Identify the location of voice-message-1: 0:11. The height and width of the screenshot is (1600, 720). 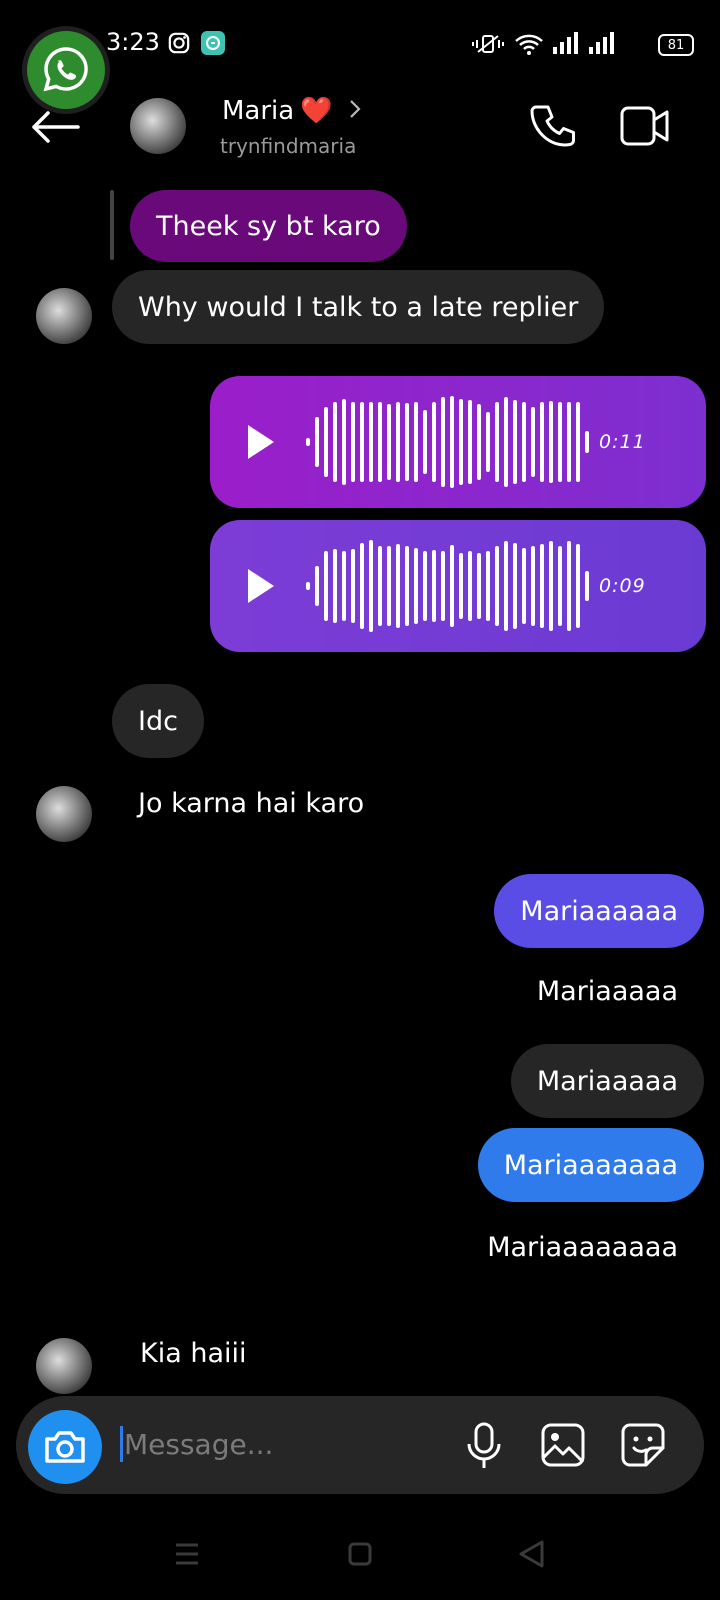
(458, 442).